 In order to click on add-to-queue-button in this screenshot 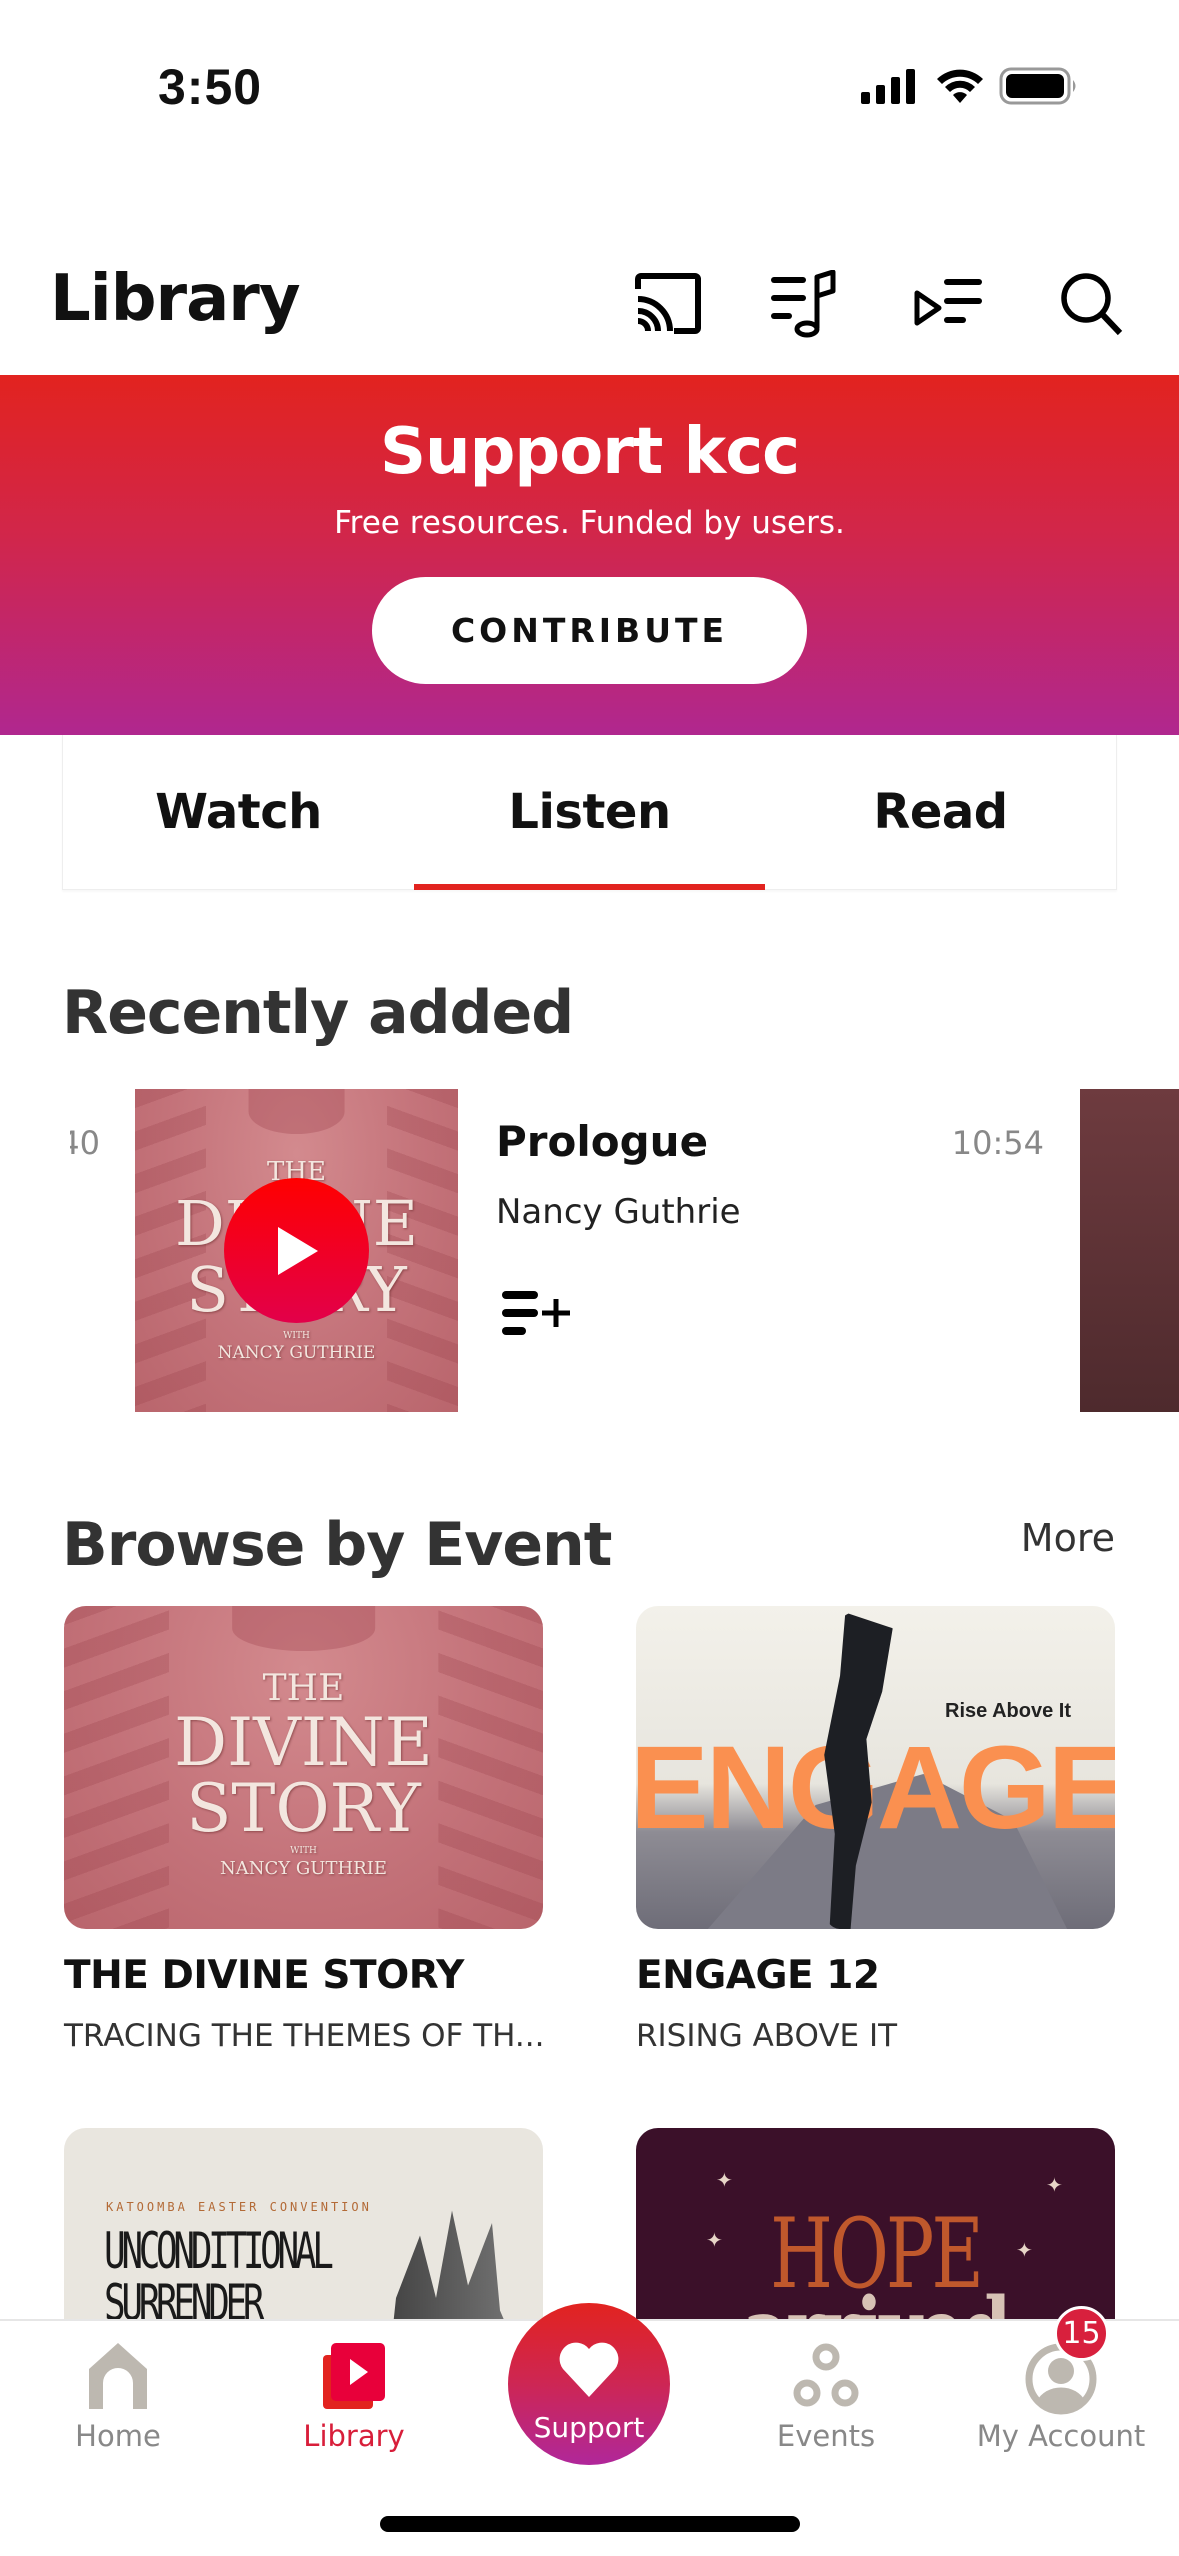, I will do `click(540, 1313)`.